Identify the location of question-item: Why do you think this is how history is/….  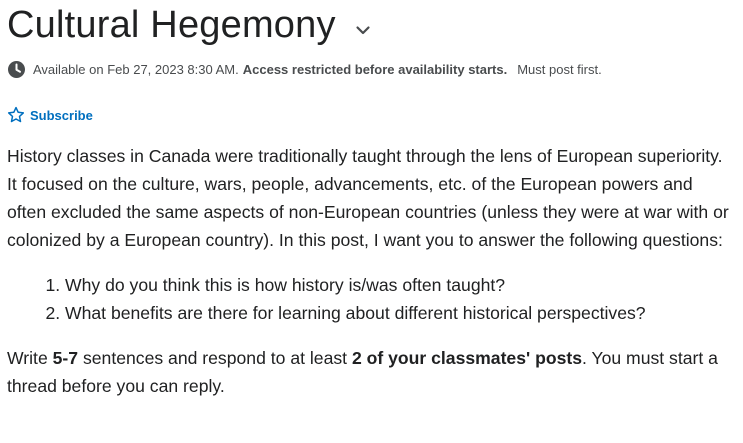
(398, 285).